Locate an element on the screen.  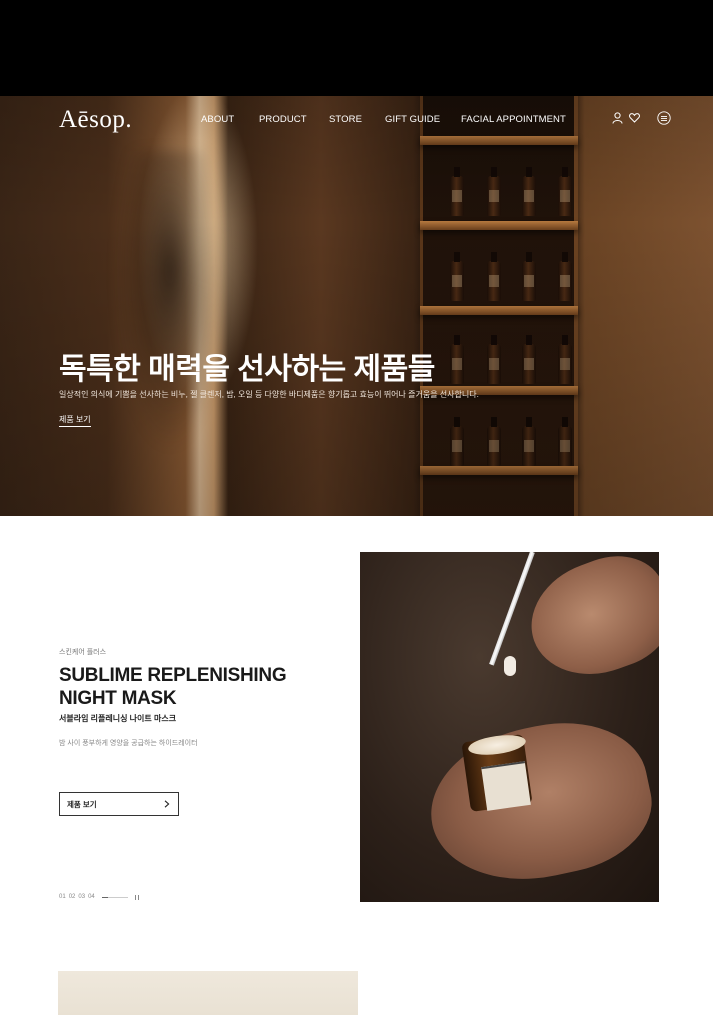
product-title: SUBLIME REPLENISHING NIGHT MASK is located at coordinates (189, 687).